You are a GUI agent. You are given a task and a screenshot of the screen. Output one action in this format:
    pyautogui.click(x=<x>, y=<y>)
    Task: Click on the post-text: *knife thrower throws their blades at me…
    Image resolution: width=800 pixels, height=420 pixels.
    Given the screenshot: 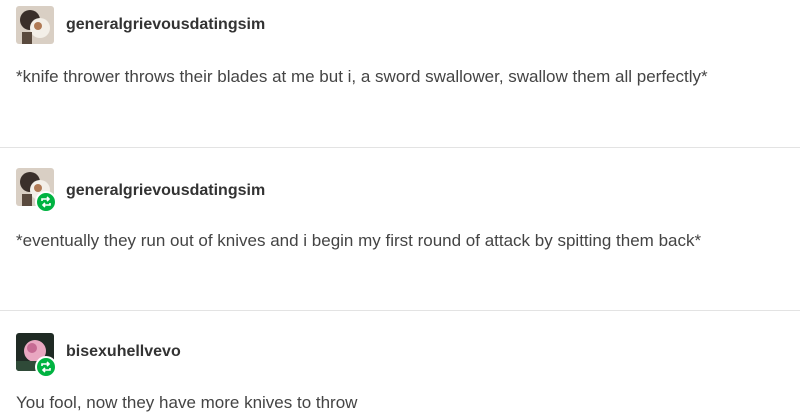 What is the action you would take?
    pyautogui.click(x=362, y=76)
    